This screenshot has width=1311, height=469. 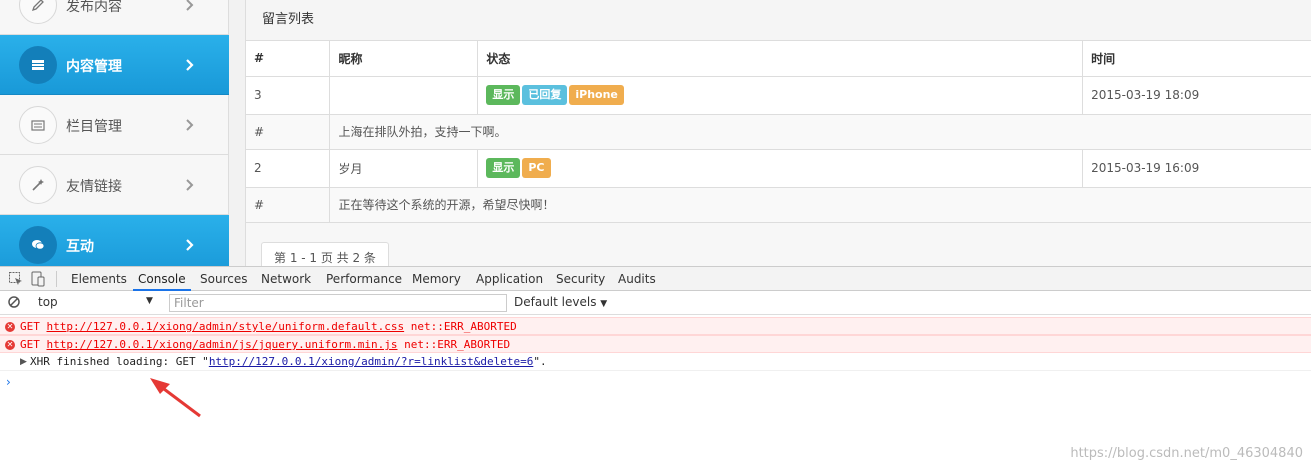 I want to click on list-icon, so click(x=38, y=65).